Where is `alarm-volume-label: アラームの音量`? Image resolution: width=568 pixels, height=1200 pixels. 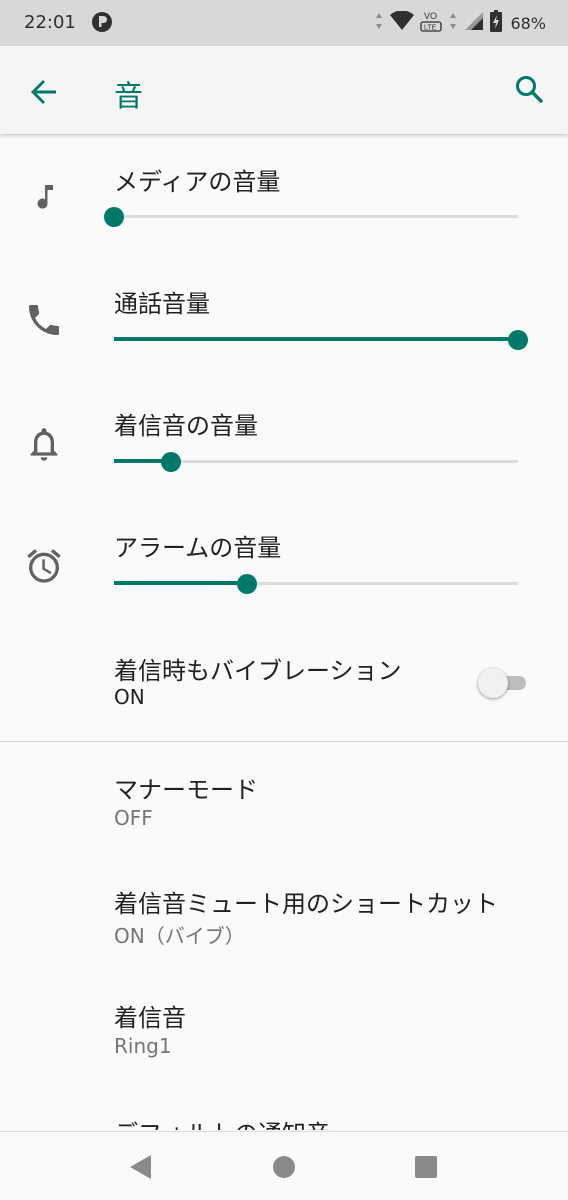
alarm-volume-label: アラームの音量 is located at coordinates (198, 548).